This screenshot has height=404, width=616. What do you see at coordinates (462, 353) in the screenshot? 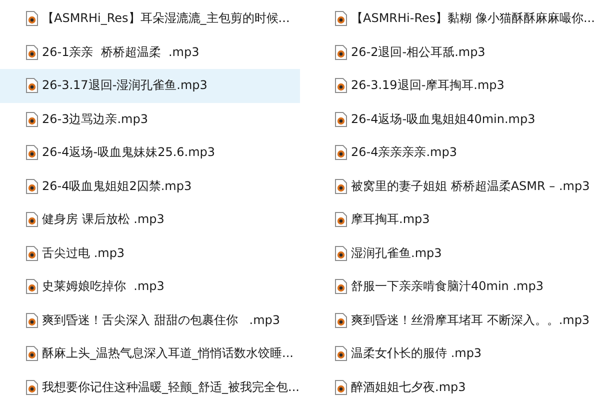
I see `file-item: 温柔女仆长的服侍 .mp3` at bounding box center [462, 353].